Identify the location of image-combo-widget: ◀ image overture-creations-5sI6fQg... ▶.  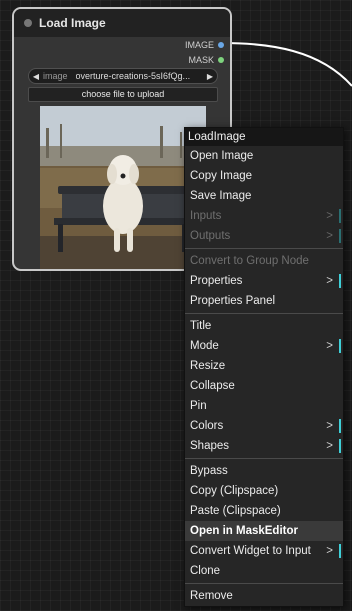
(123, 76).